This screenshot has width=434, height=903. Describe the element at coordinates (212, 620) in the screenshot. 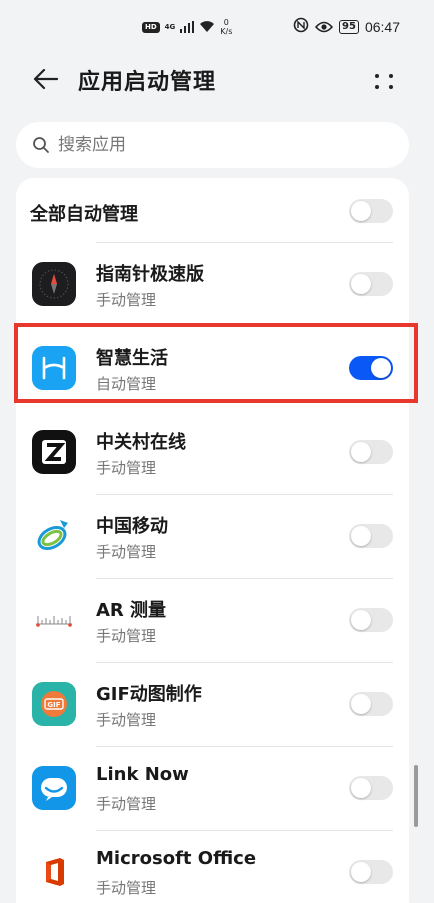

I see `app-row: AR 测量 手动管理` at that location.